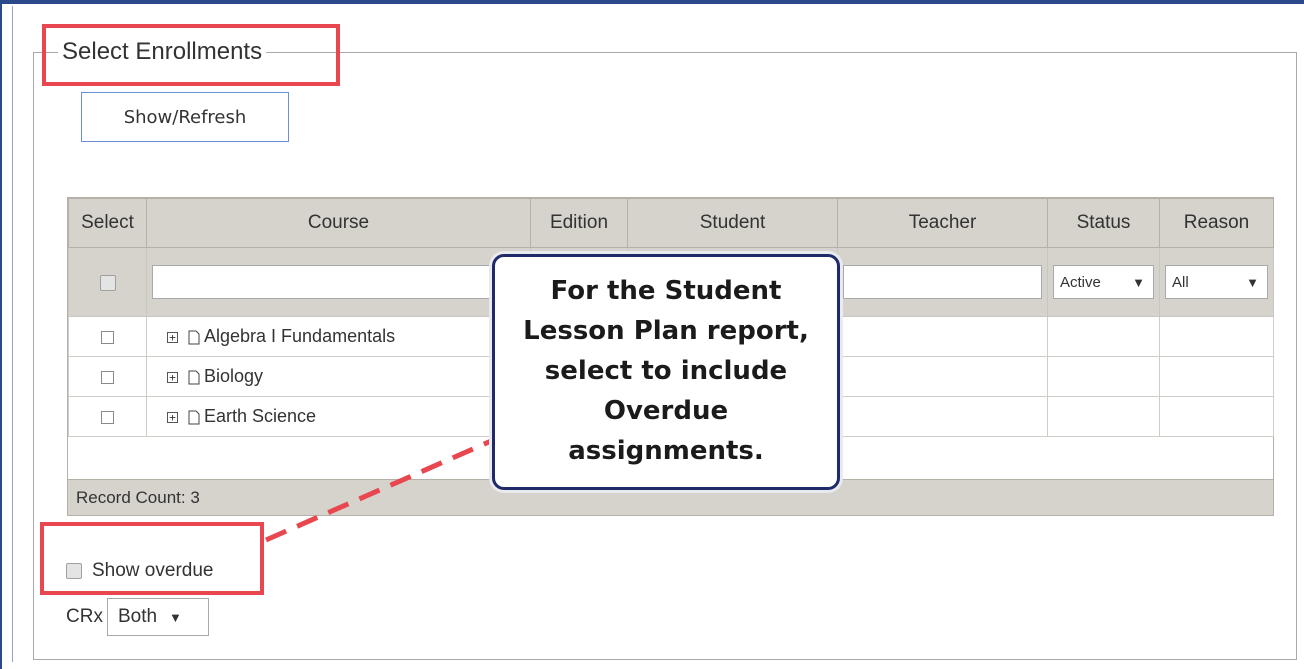 This screenshot has height=669, width=1304. Describe the element at coordinates (153, 570) in the screenshot. I see `show-overdue-label: Show overdue` at that location.